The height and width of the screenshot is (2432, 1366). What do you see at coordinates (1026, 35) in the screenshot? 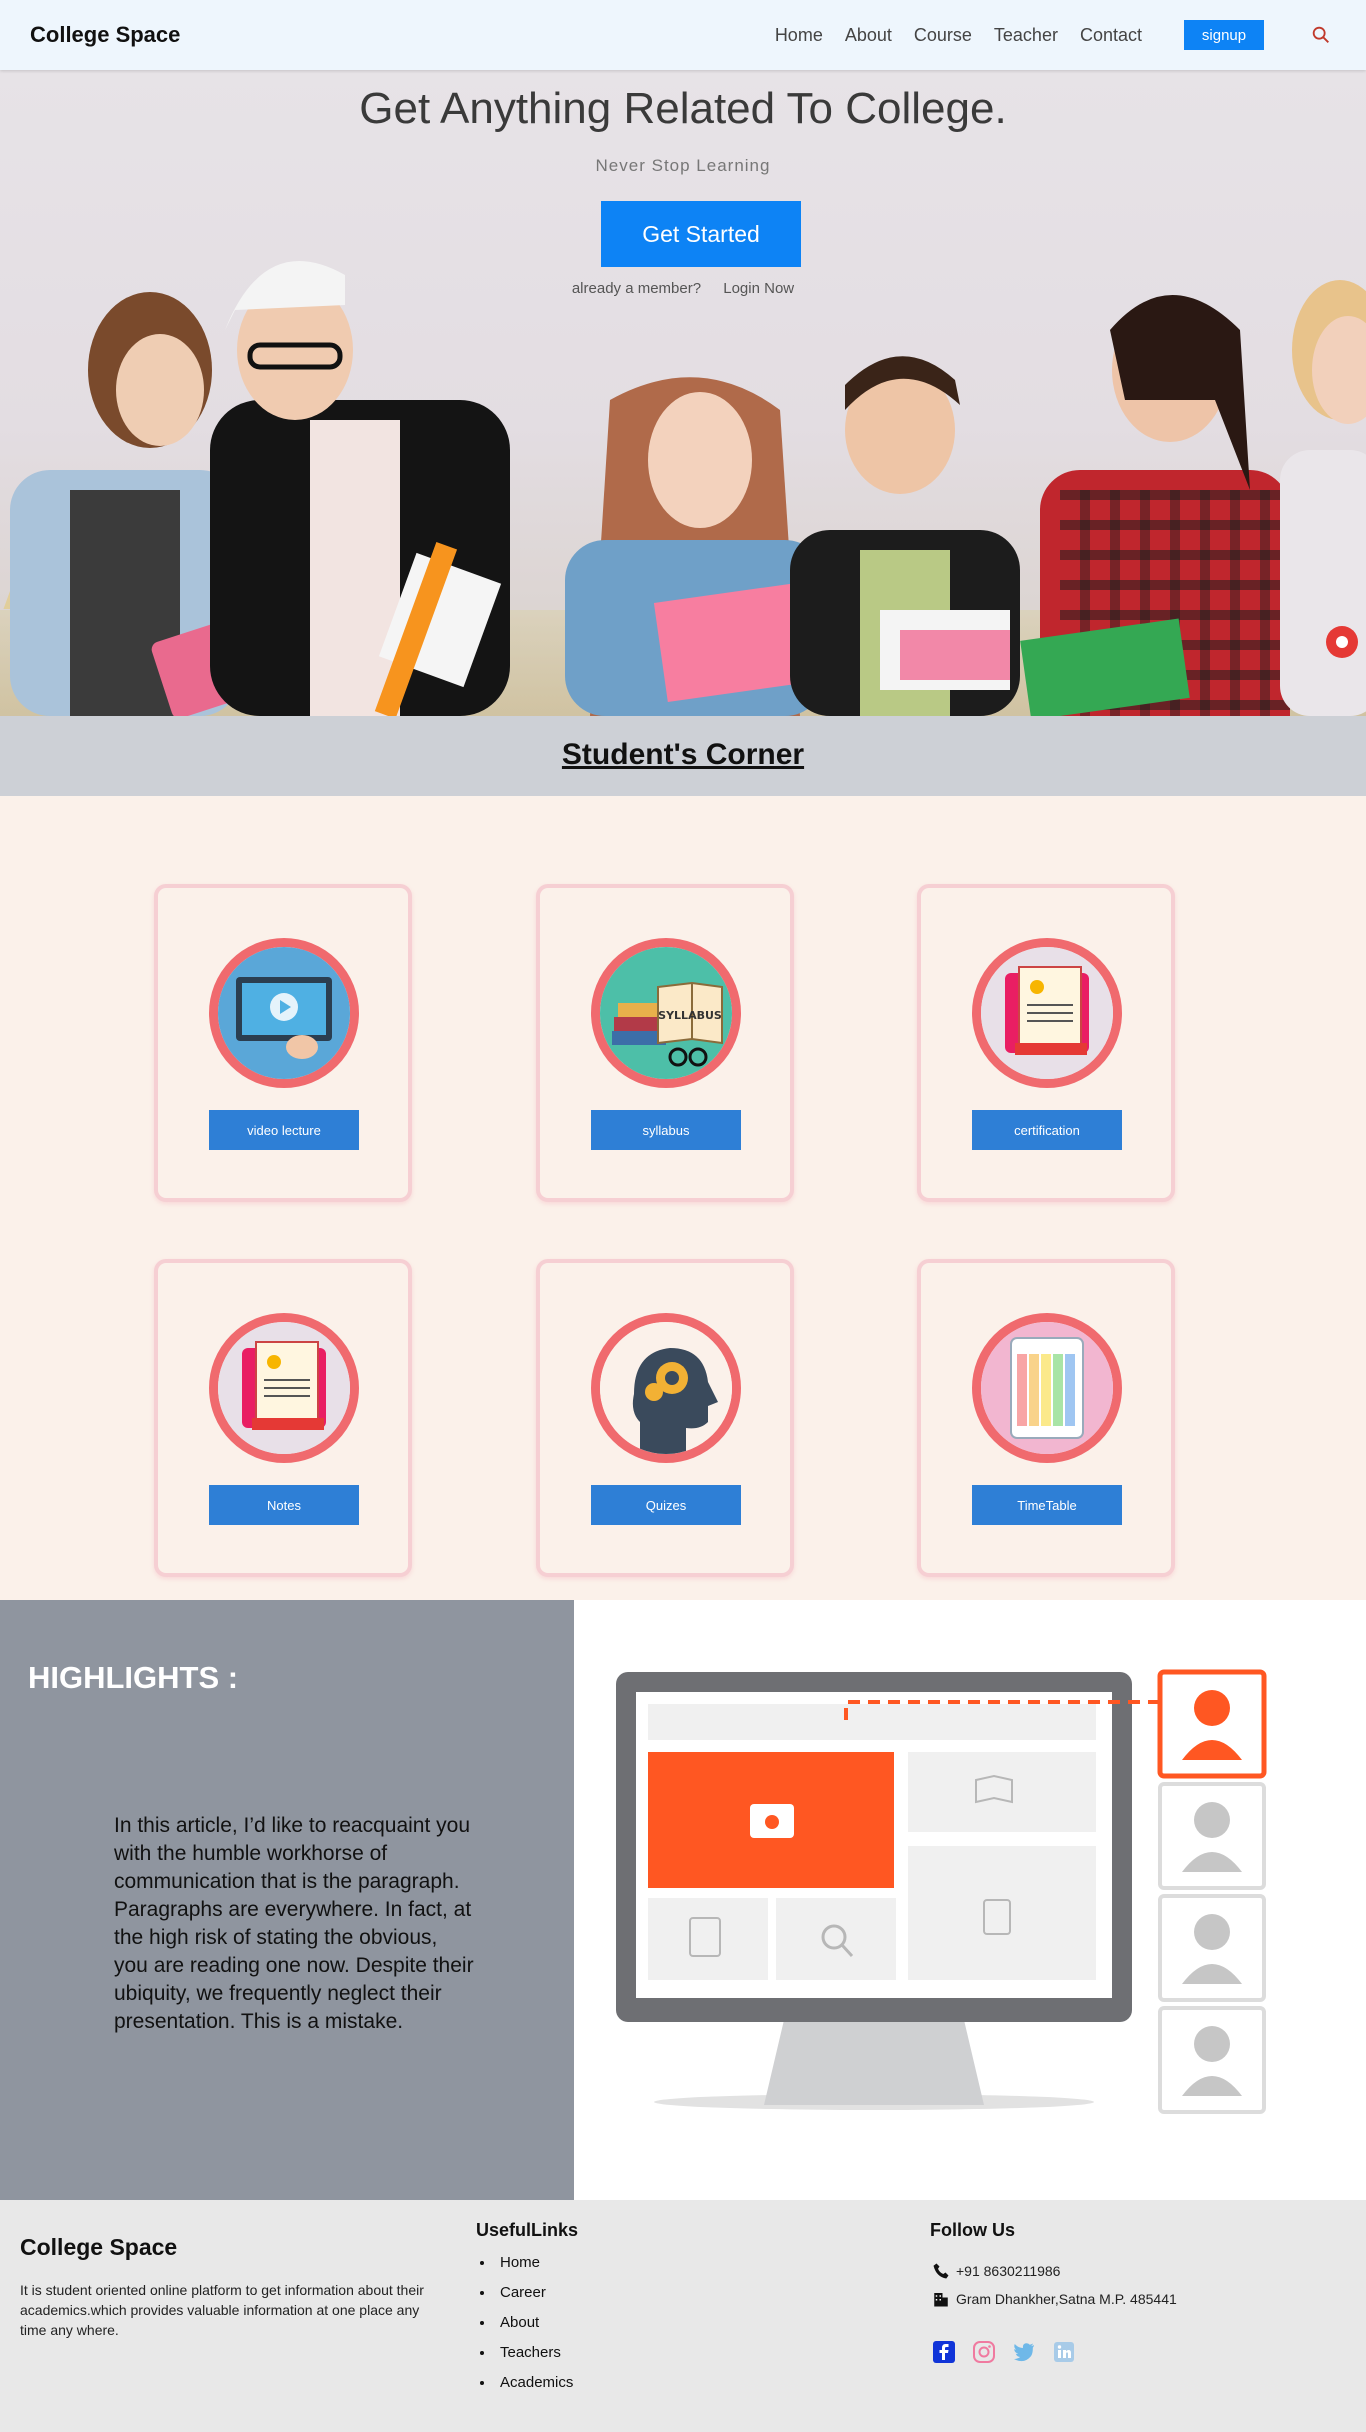
I see `nav-link-teacher: Teacher` at bounding box center [1026, 35].